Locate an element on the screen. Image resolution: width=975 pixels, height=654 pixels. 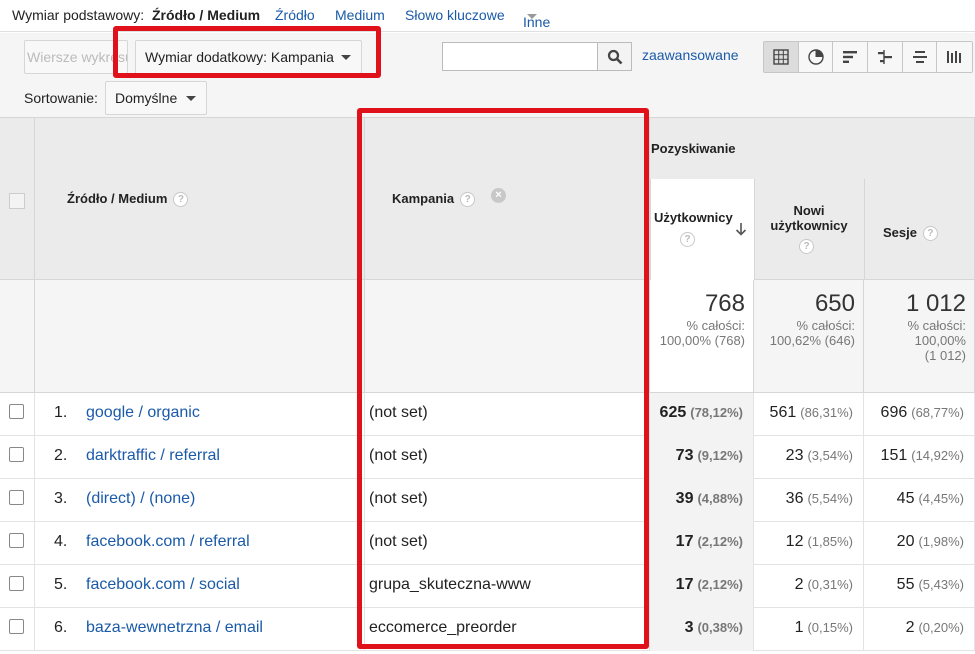
row-number: 1. is located at coordinates (61, 412).